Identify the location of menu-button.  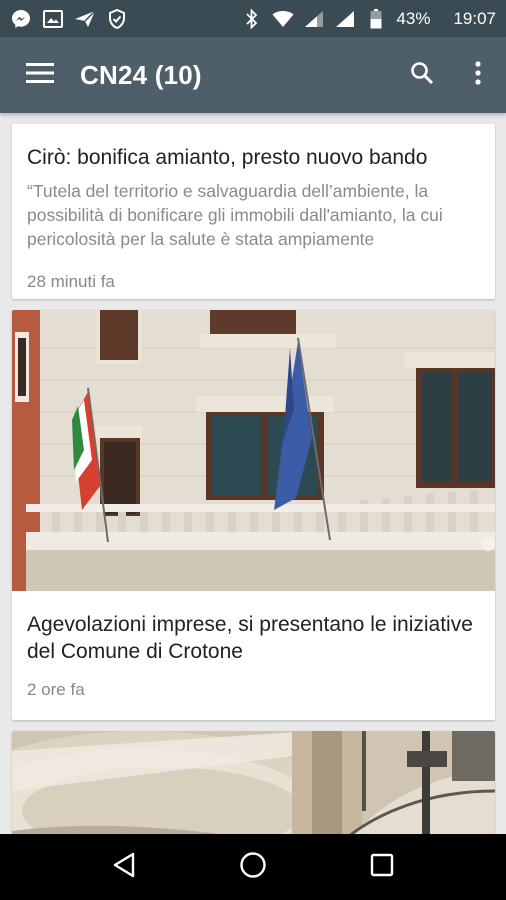
(40, 75).